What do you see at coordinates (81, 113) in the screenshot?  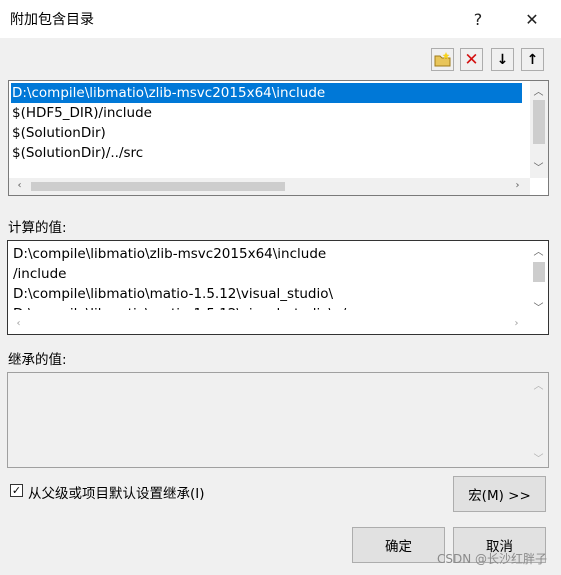 I see `list-item: $(HDF5_DIR)/include` at bounding box center [81, 113].